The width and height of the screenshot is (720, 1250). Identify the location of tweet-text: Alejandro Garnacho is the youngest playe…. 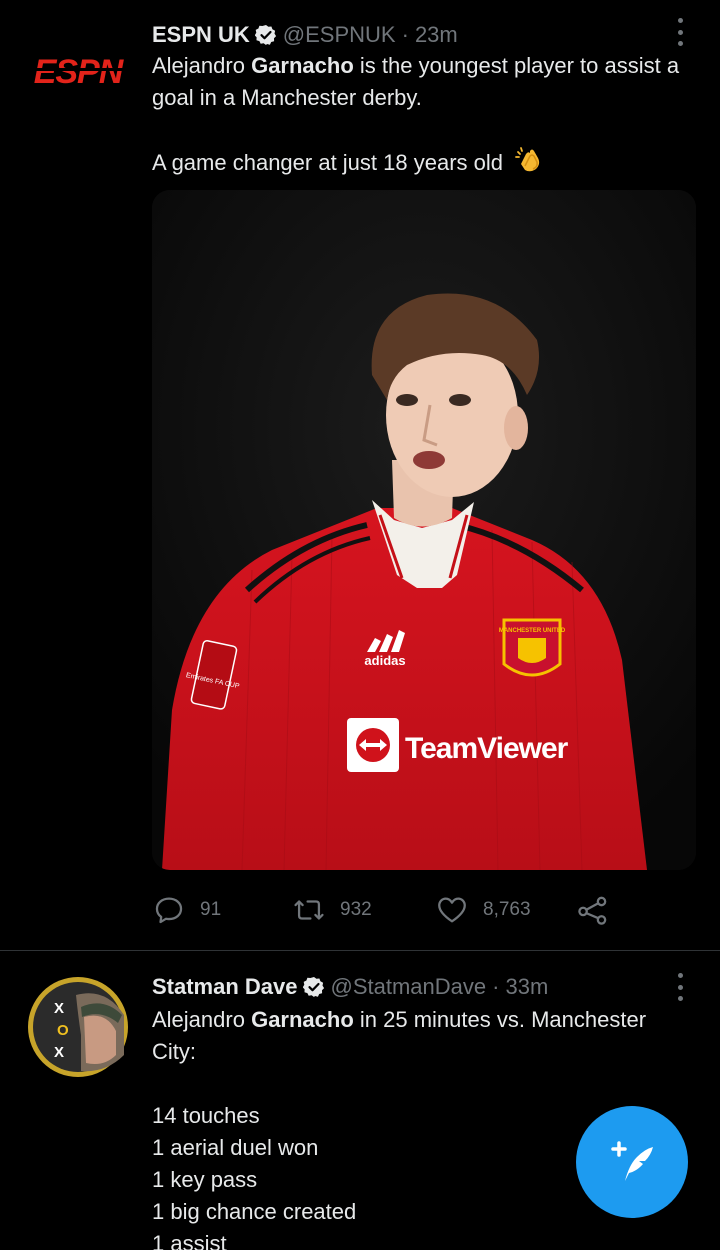
(422, 116).